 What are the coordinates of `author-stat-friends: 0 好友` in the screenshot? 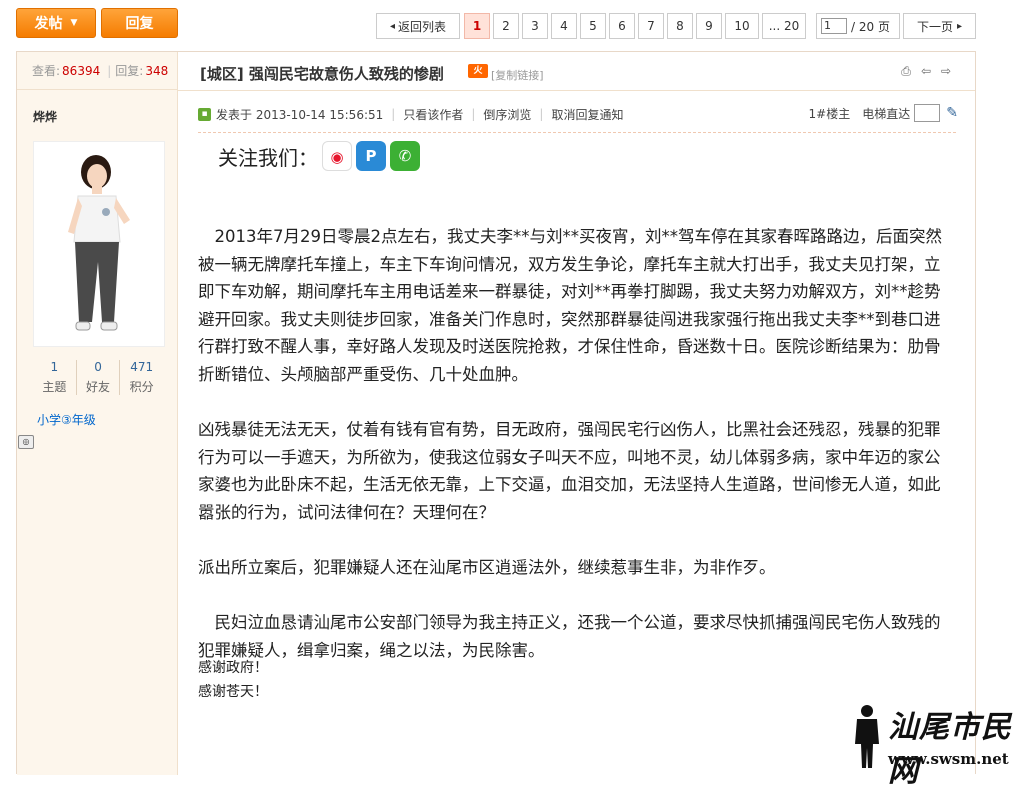 It's located at (99, 377).